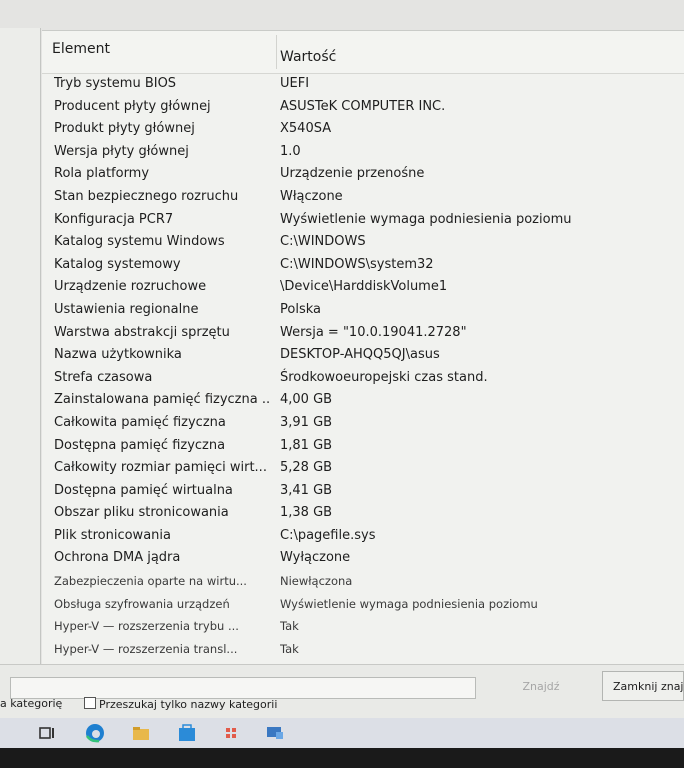  I want to click on table-row: Nazwa użytkownika DESKTOP-AHQQ5QJ\asus, so click(363, 355).